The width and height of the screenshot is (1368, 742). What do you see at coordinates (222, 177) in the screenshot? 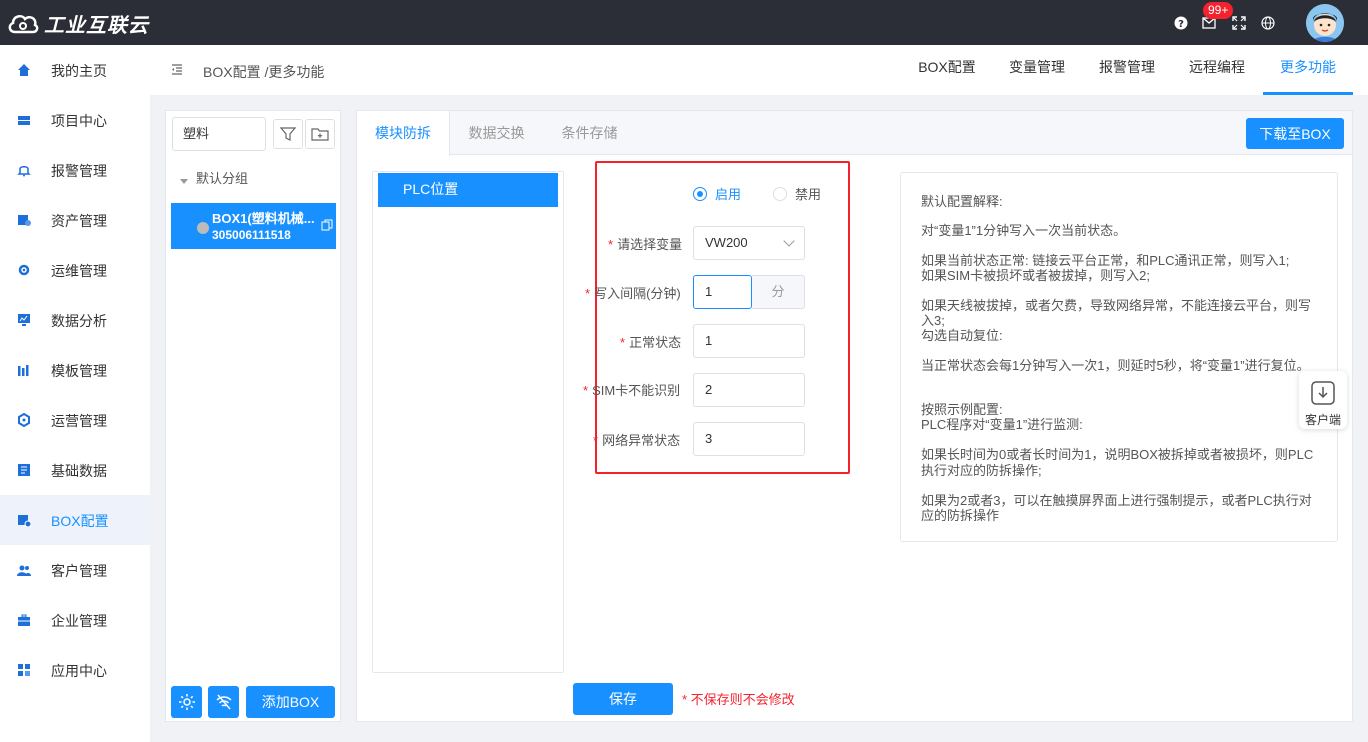
I see `group-label: 默认分组` at bounding box center [222, 177].